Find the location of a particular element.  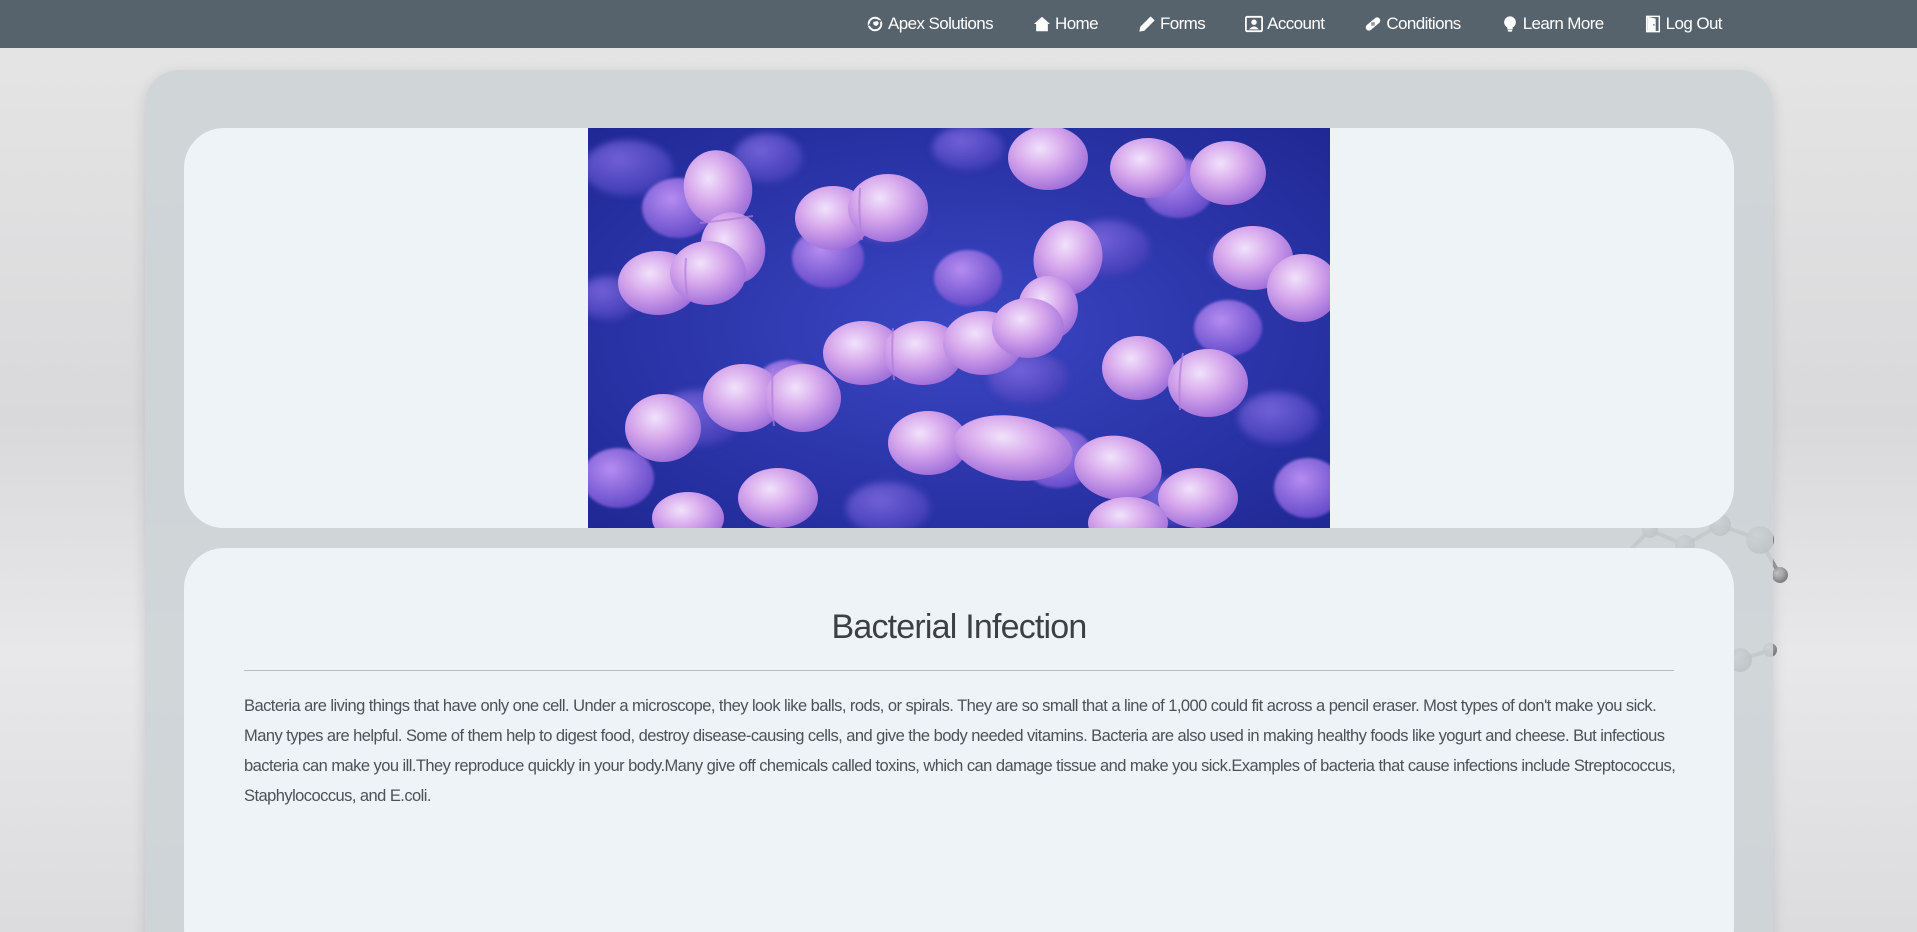

nav-item-label: Conditions is located at coordinates (1423, 23).